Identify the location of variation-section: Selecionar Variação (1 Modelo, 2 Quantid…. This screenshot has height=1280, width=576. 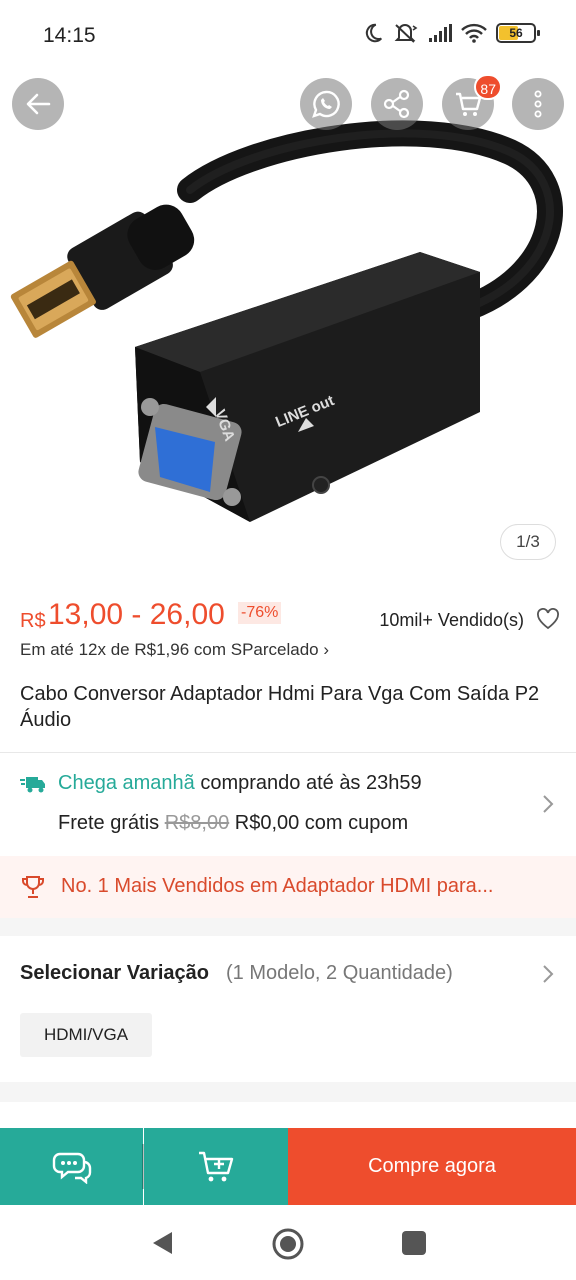
(288, 1009).